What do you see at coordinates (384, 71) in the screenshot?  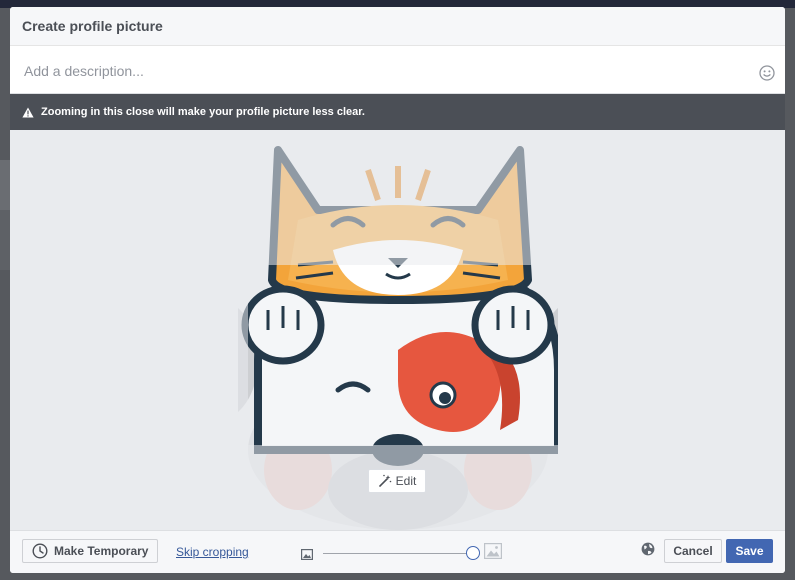 I see `description-input` at bounding box center [384, 71].